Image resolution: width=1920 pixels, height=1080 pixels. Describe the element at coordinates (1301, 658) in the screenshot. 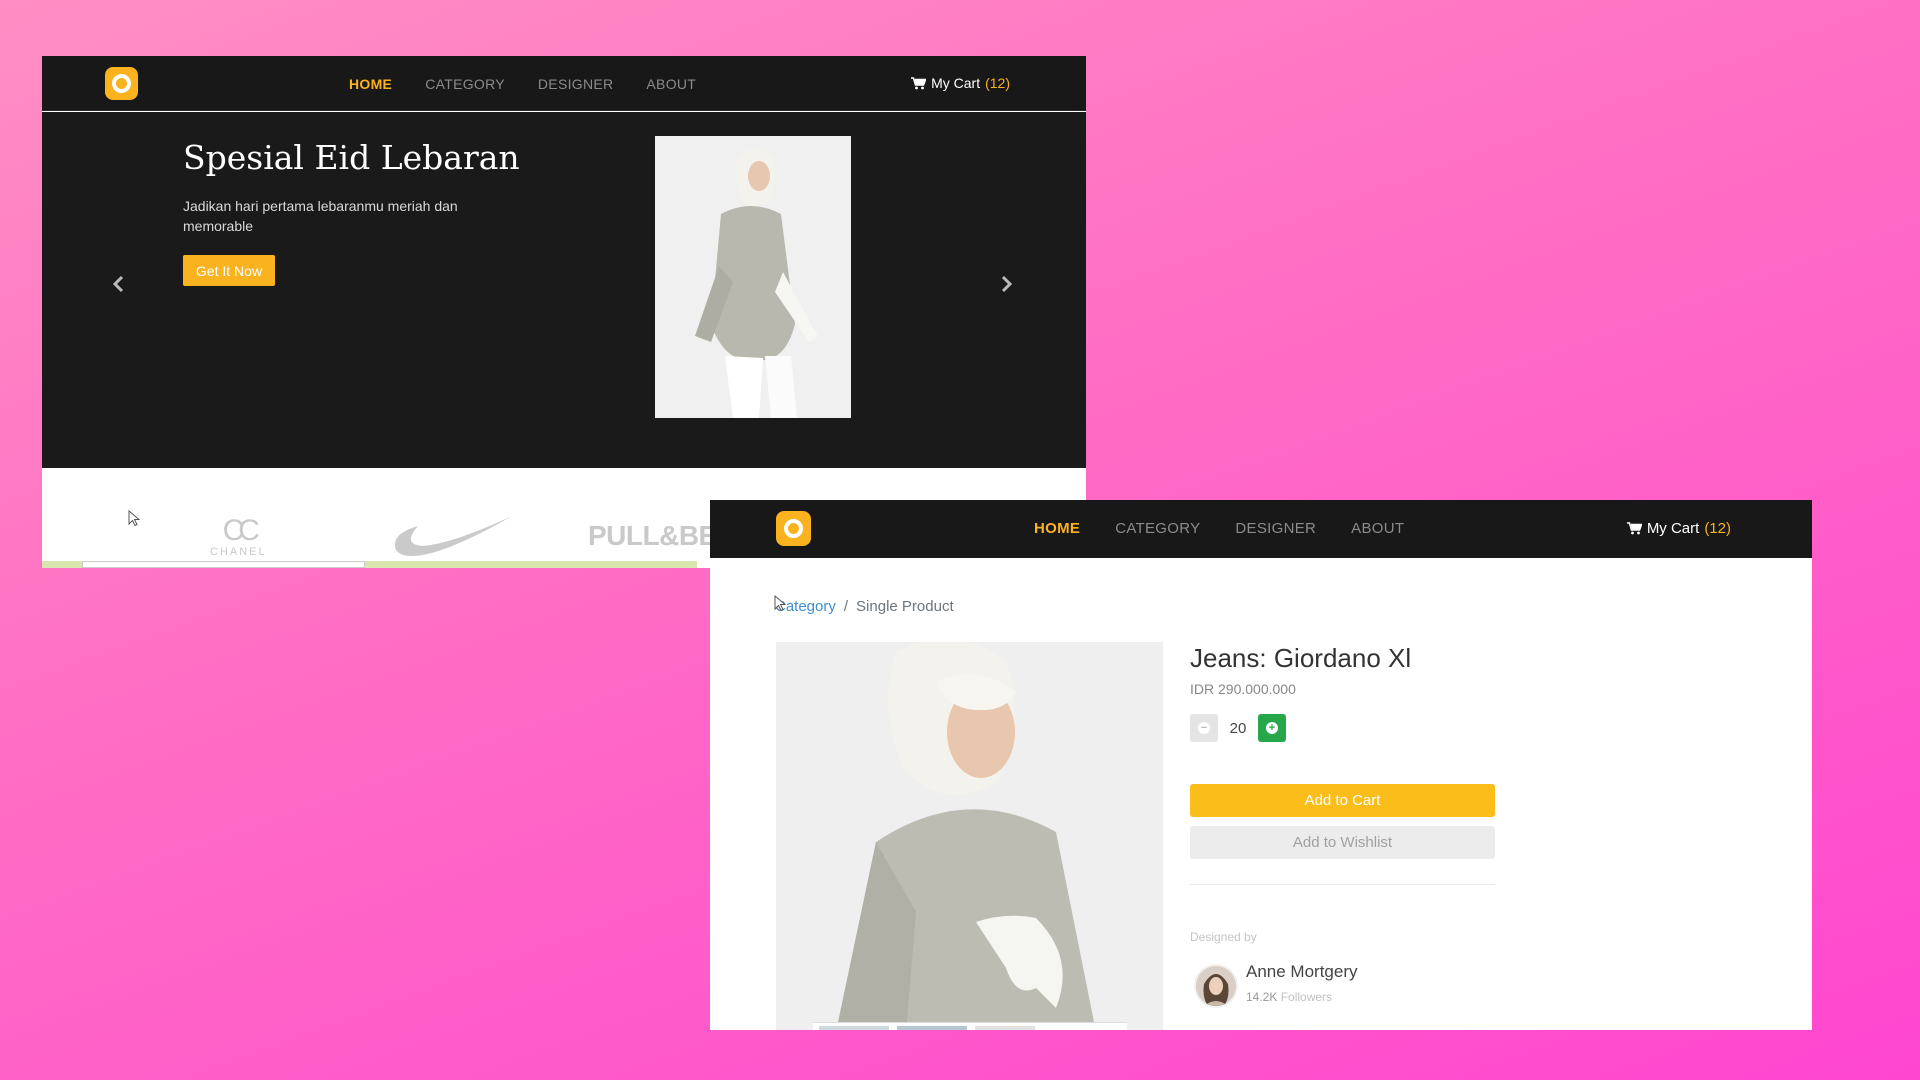

I see `product-title: Jeans: Giordano Xl` at that location.